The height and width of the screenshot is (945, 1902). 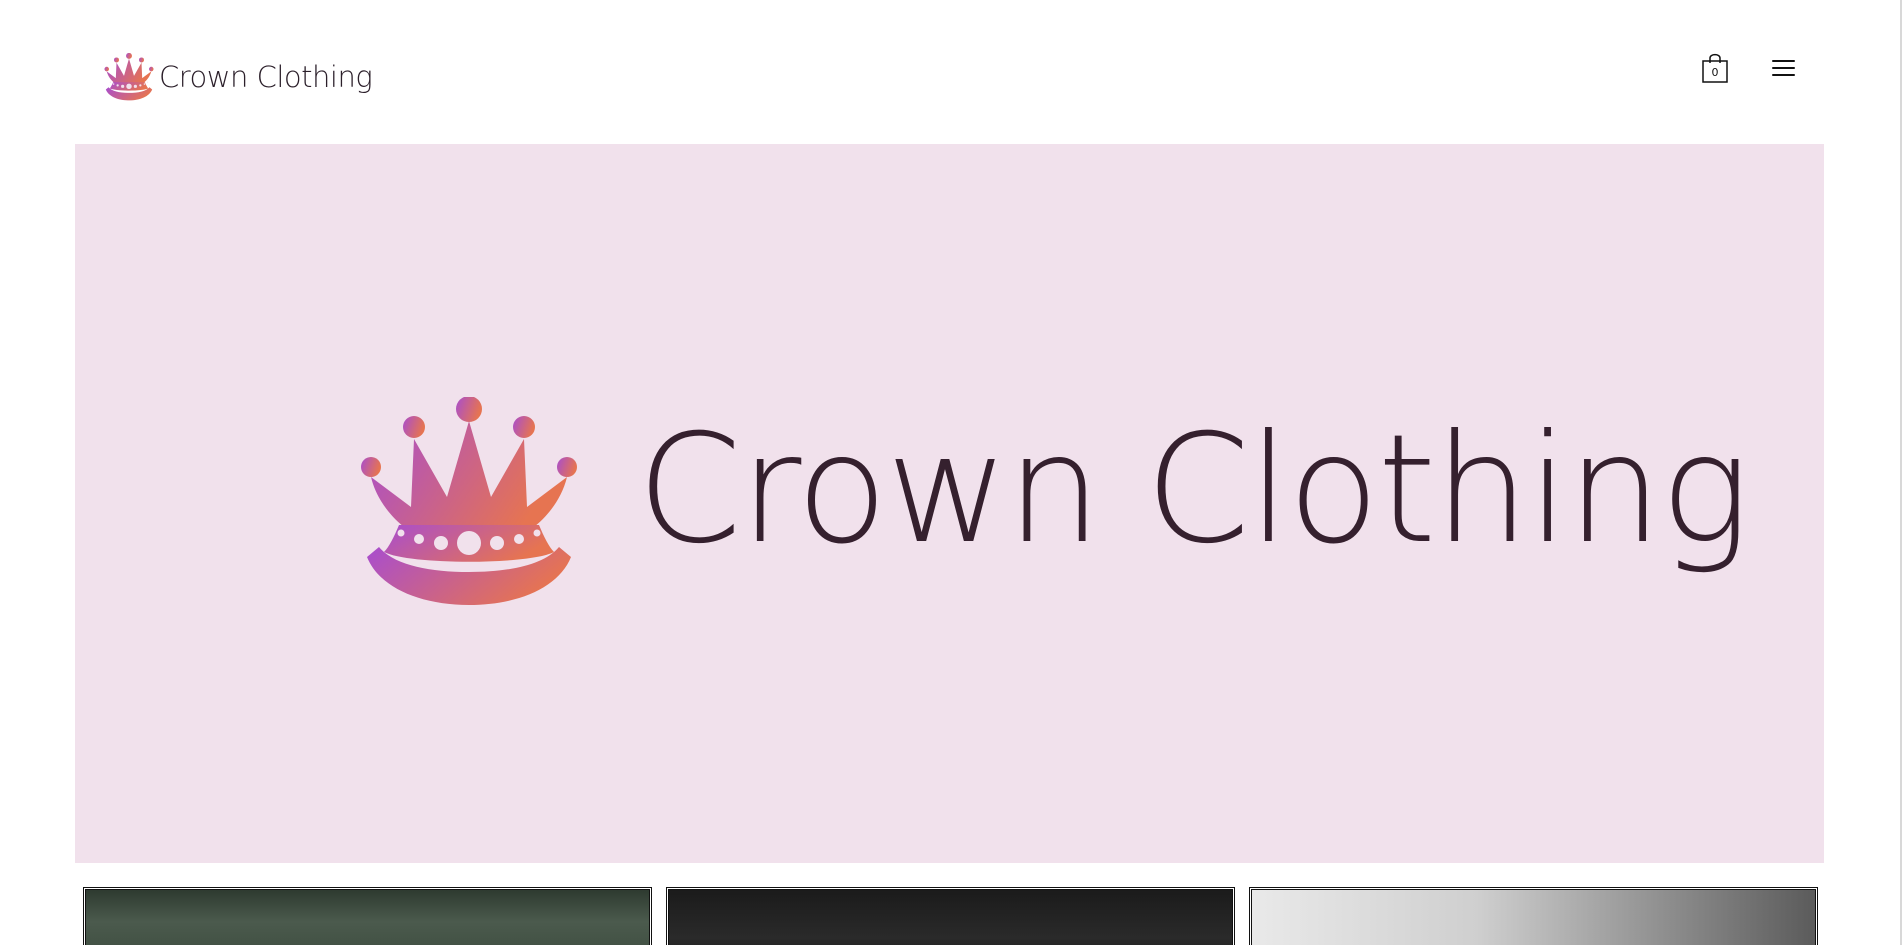 I want to click on category-tile-hats, so click(x=367, y=916).